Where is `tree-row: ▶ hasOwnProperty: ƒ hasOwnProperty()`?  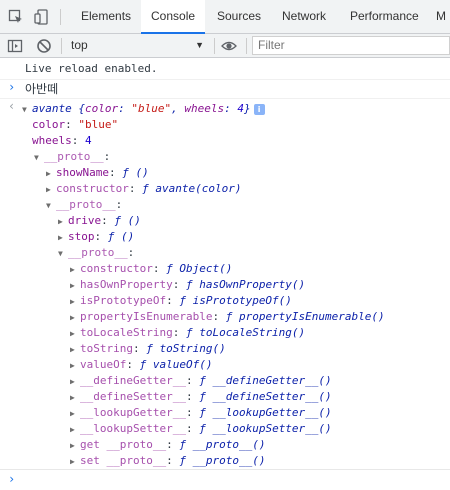 tree-row: ▶ hasOwnProperty: ƒ hasOwnProperty() is located at coordinates (187, 285).